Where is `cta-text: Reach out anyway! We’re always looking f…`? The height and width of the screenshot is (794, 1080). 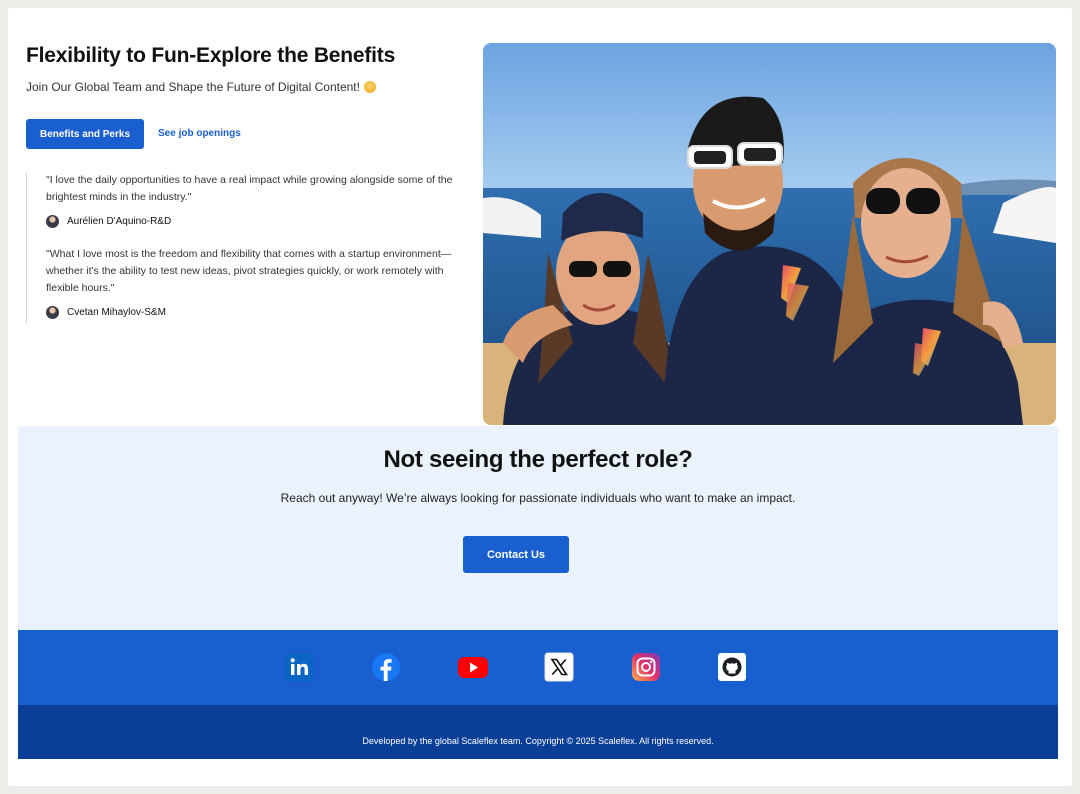
cta-text: Reach out anyway! We’re always looking f… is located at coordinates (538, 498).